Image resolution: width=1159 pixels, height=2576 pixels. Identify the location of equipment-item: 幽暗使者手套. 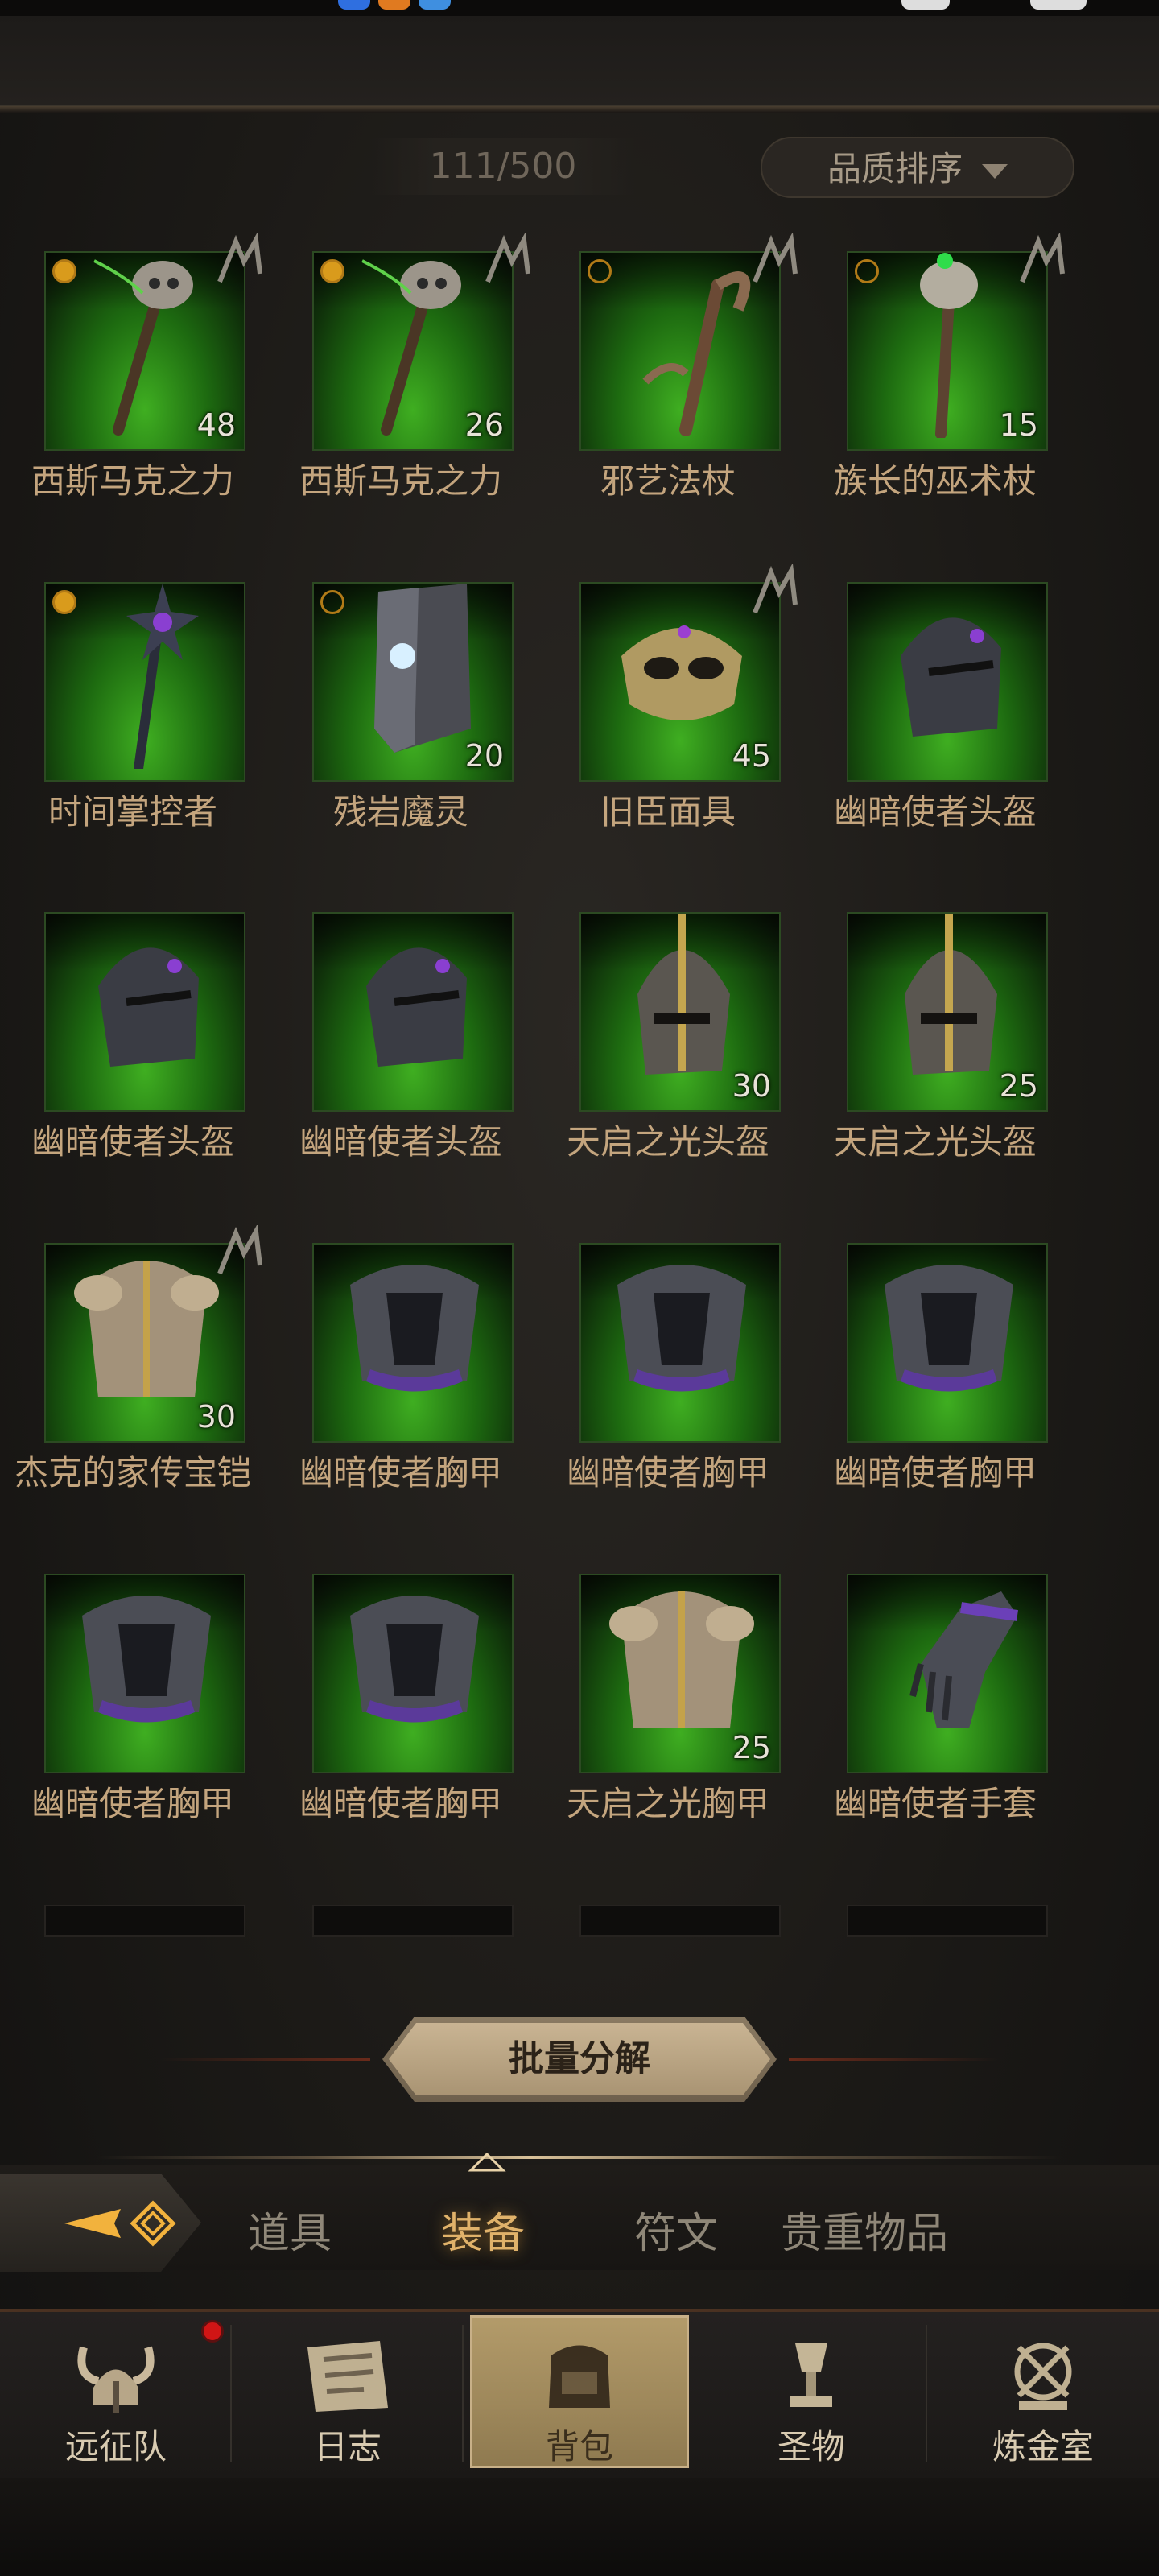
(931, 1703).